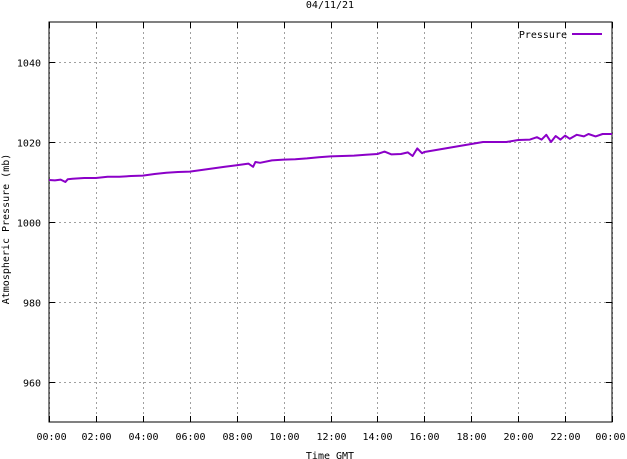 Image resolution: width=627 pixels, height=459 pixels. Describe the element at coordinates (471, 437) in the screenshot. I see `x-tick-label: 18:00` at that location.